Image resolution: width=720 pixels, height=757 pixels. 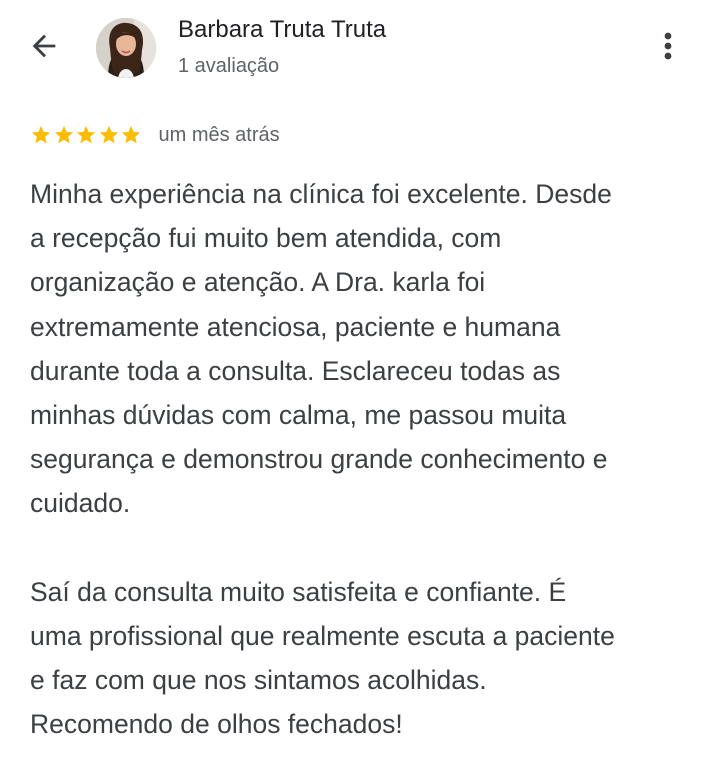 I want to click on back-button, so click(x=44, y=48).